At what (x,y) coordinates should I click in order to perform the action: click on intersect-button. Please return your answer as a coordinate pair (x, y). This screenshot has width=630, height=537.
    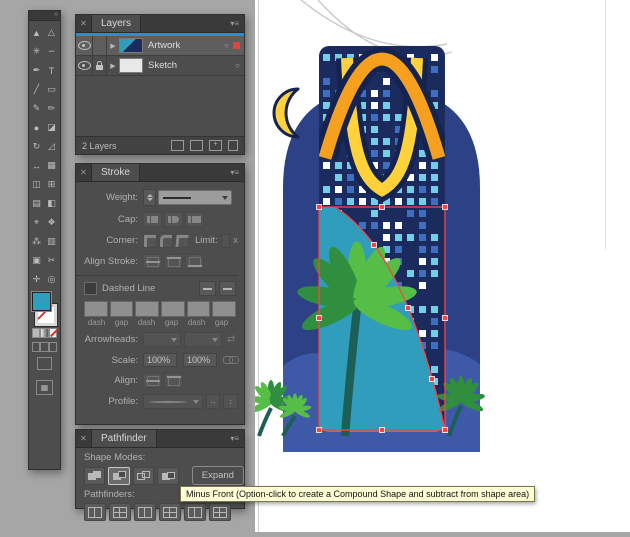
    Looking at the image, I should click on (143, 475).